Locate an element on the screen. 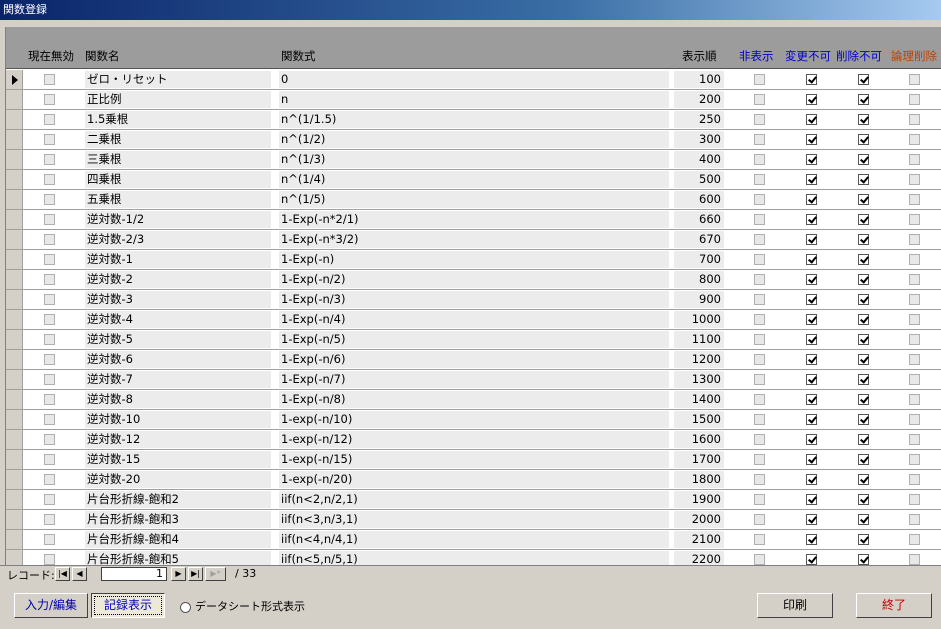  function-name-cell: 逆対数-1 is located at coordinates (178, 259).